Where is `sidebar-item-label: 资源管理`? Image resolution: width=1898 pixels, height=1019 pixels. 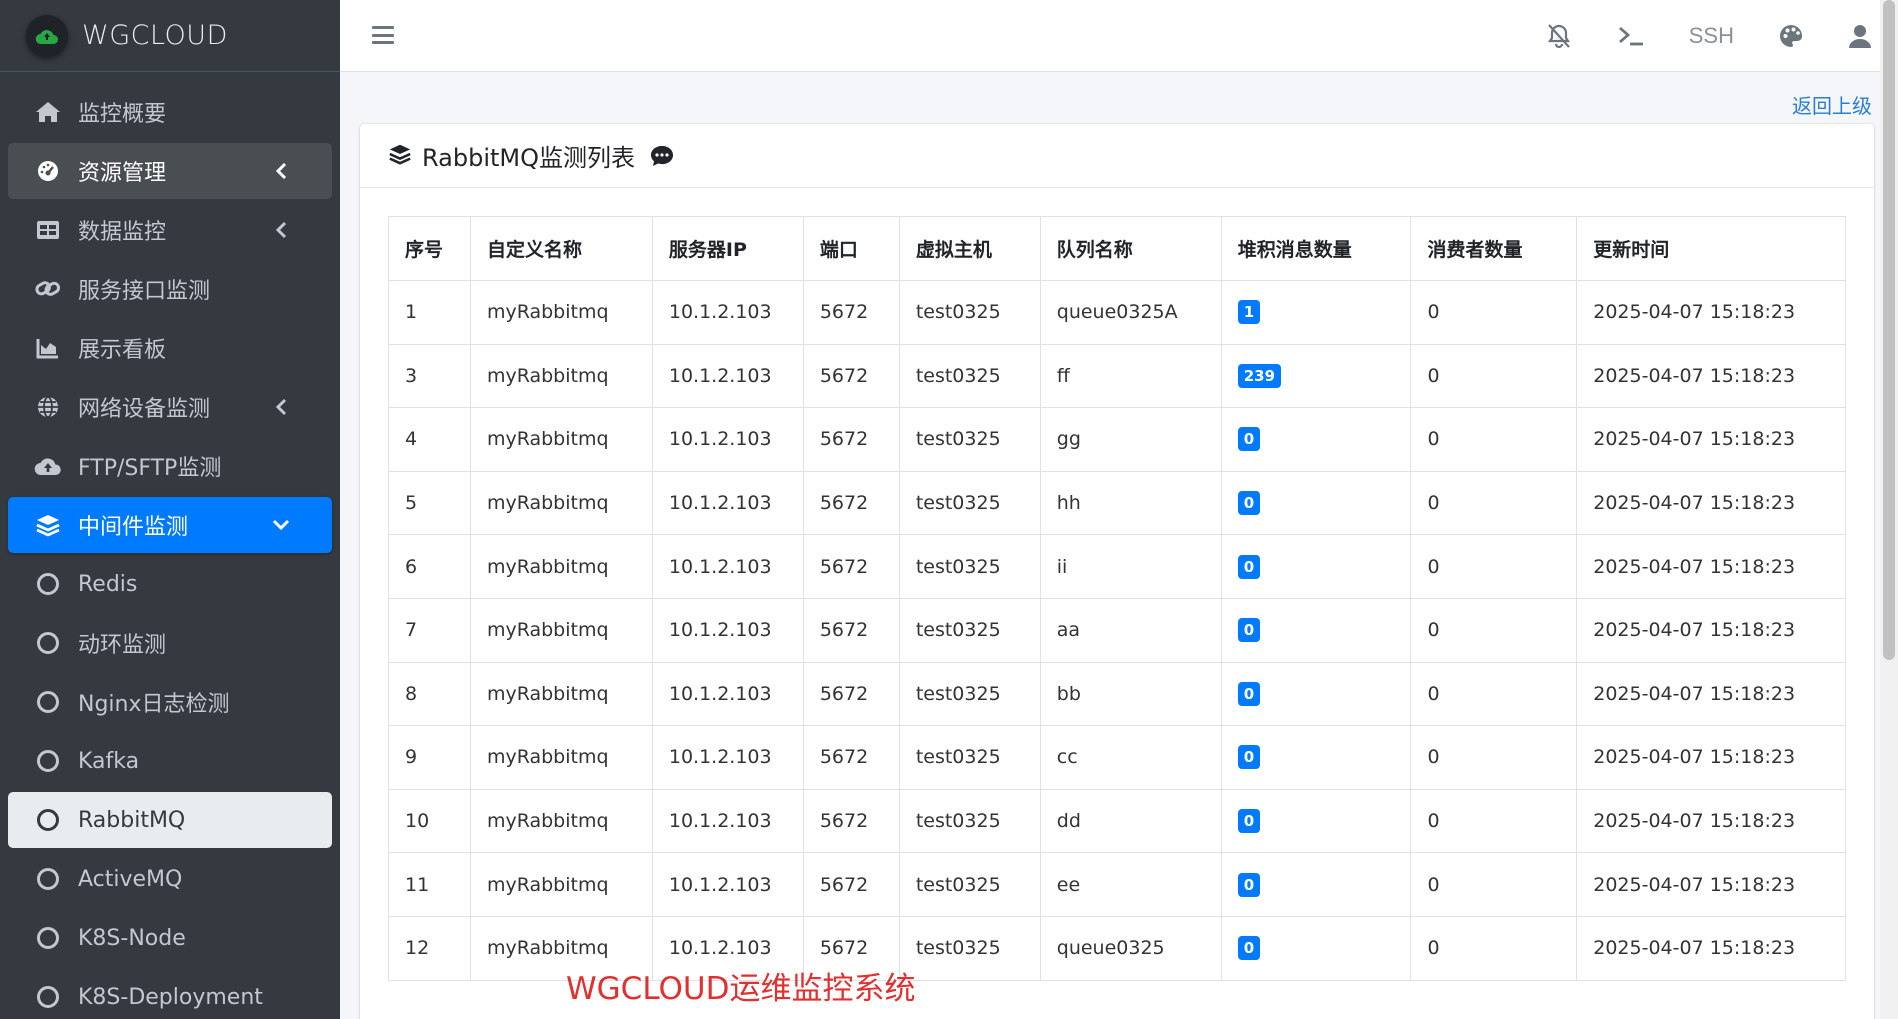
sidebar-item-label: 资源管理 is located at coordinates (122, 173).